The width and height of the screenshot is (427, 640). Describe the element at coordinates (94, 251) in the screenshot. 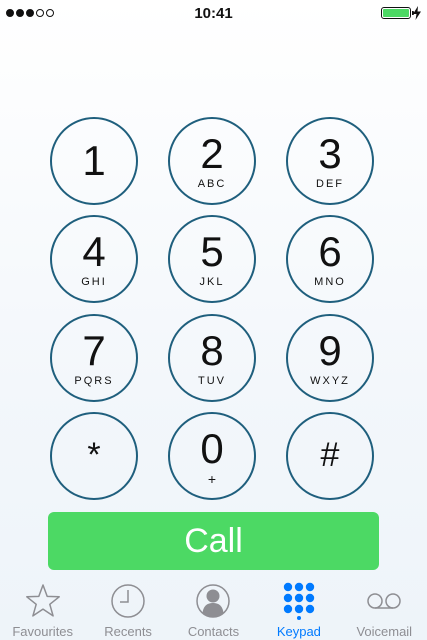

I see `key-digit: 4` at that location.